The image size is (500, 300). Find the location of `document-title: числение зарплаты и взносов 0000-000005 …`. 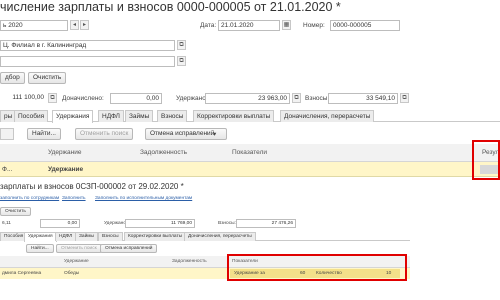

document-title: числение зарплаты и взносов 0000-000005 … is located at coordinates (170, 7).